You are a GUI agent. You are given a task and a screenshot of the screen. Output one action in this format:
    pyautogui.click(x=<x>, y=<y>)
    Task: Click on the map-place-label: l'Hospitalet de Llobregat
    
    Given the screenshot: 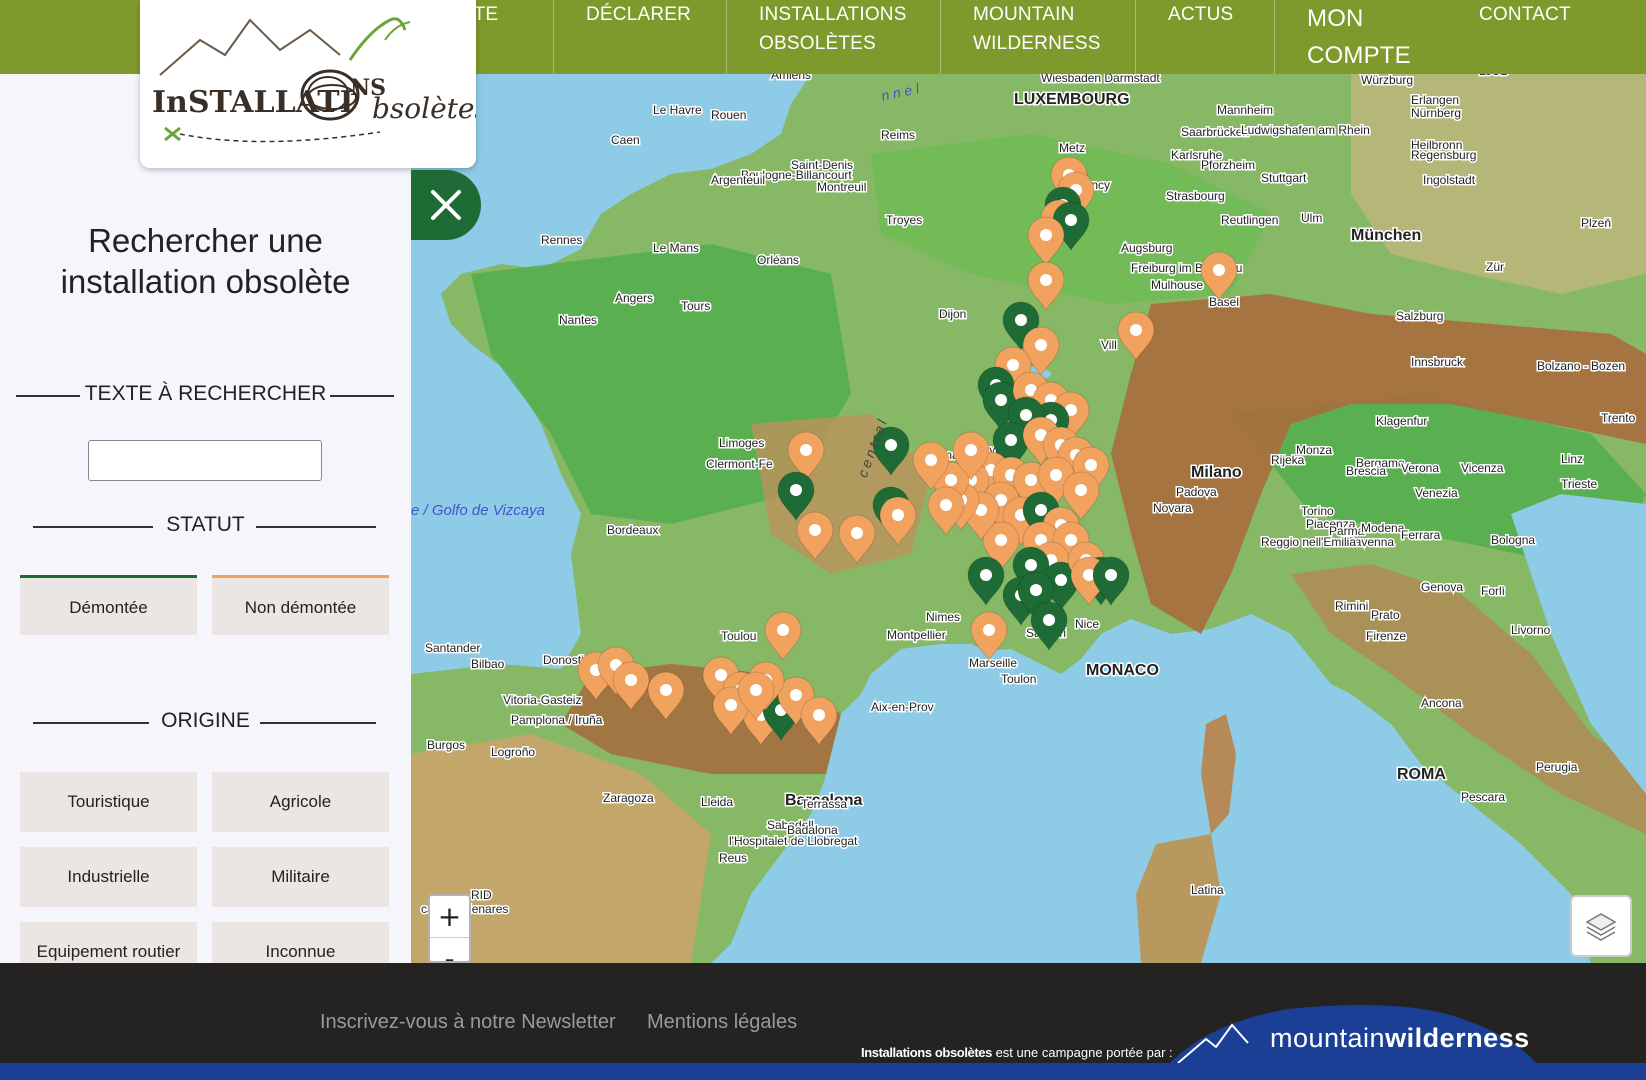 What is the action you would take?
    pyautogui.click(x=793, y=841)
    